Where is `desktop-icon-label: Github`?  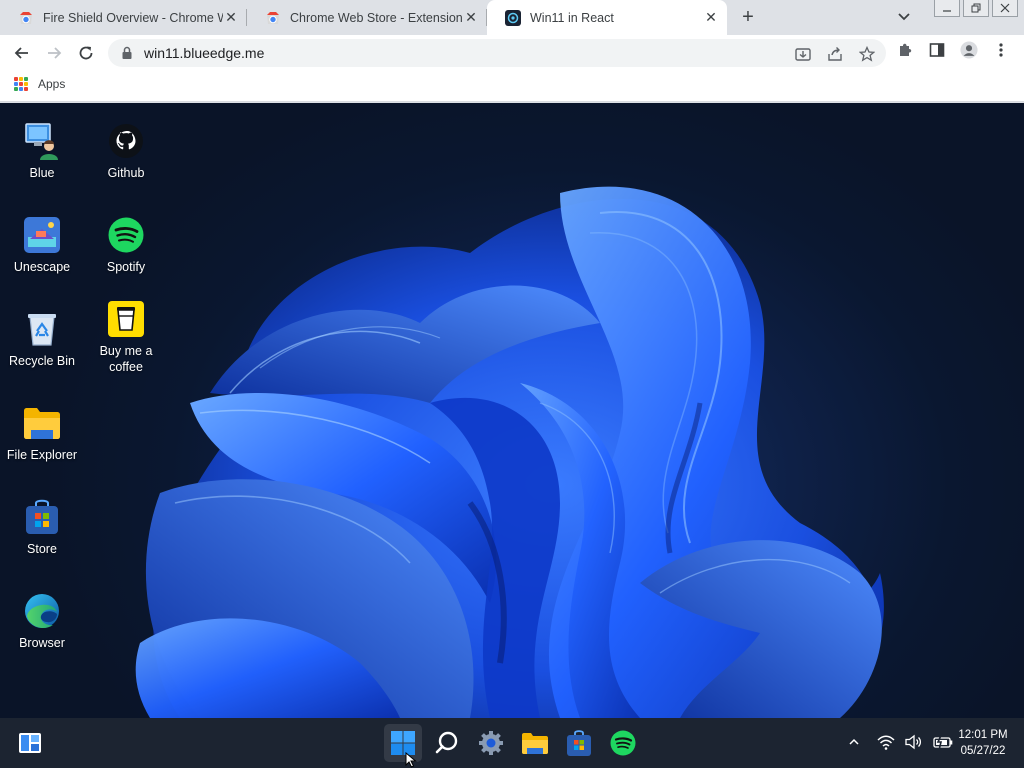 desktop-icon-label: Github is located at coordinates (126, 173).